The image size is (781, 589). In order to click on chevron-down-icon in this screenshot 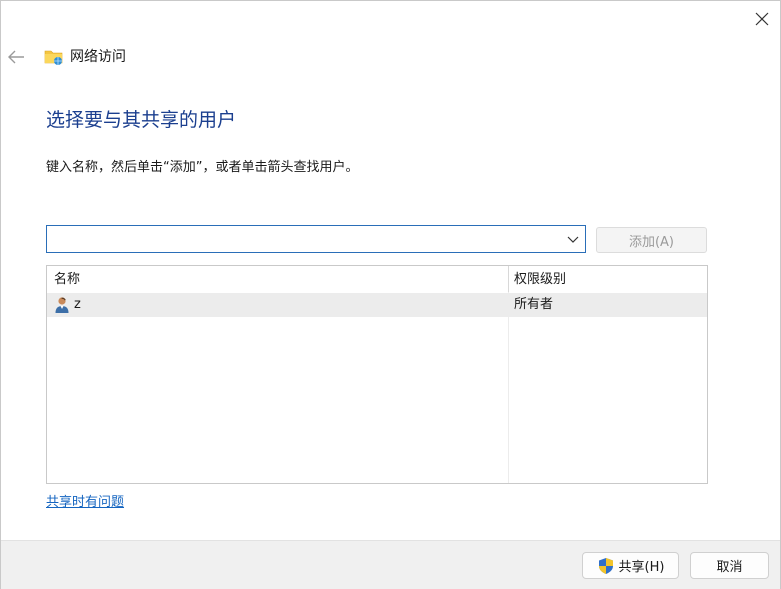, I will do `click(573, 239)`.